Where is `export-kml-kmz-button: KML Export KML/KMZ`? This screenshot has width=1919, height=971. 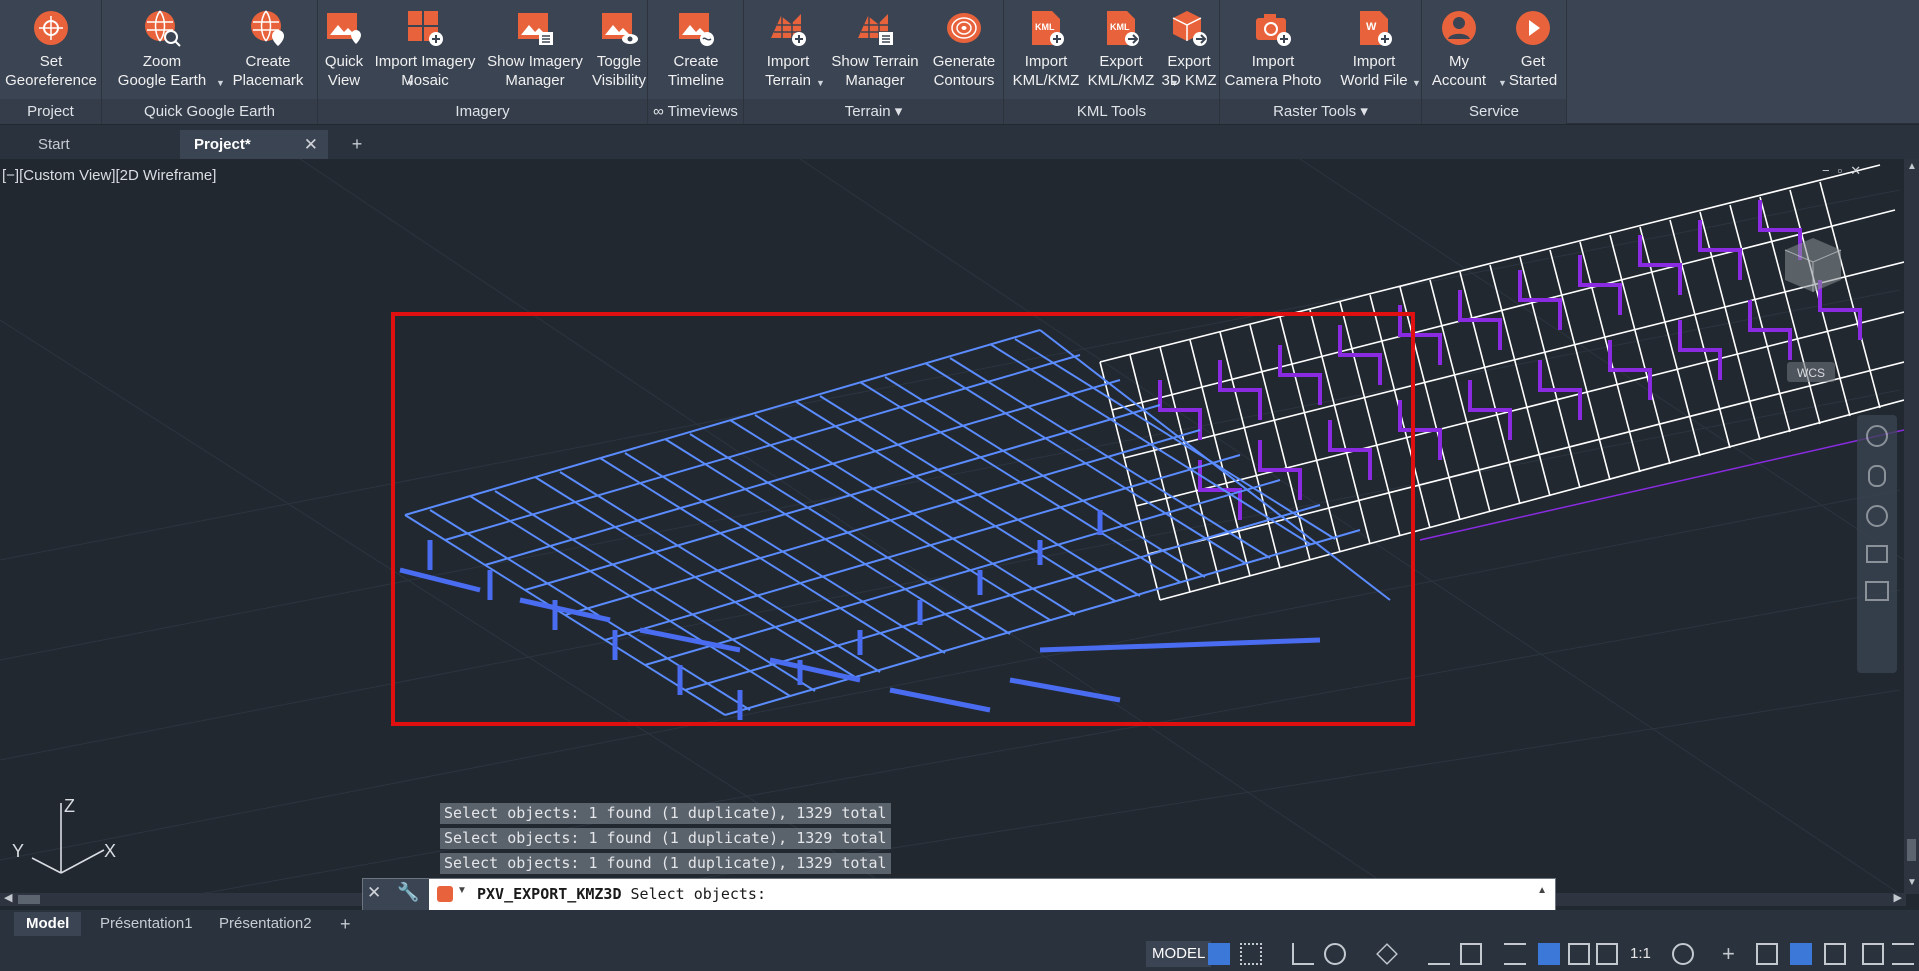
export-kml-kmz-button: KML Export KML/KMZ is located at coordinates (1121, 50).